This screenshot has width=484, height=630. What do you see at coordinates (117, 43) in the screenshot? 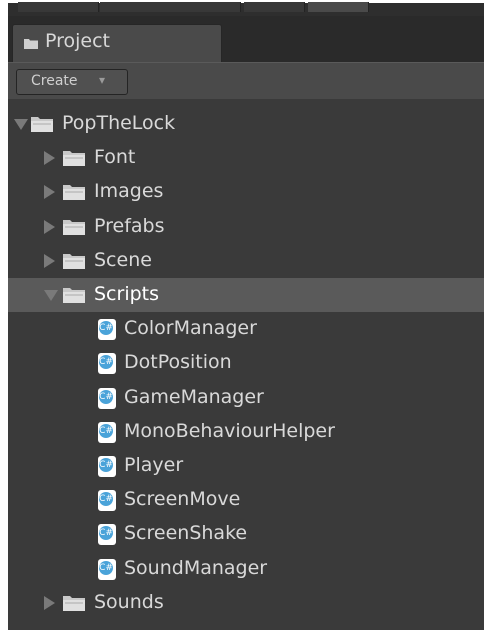
I see `tab-project: Project` at bounding box center [117, 43].